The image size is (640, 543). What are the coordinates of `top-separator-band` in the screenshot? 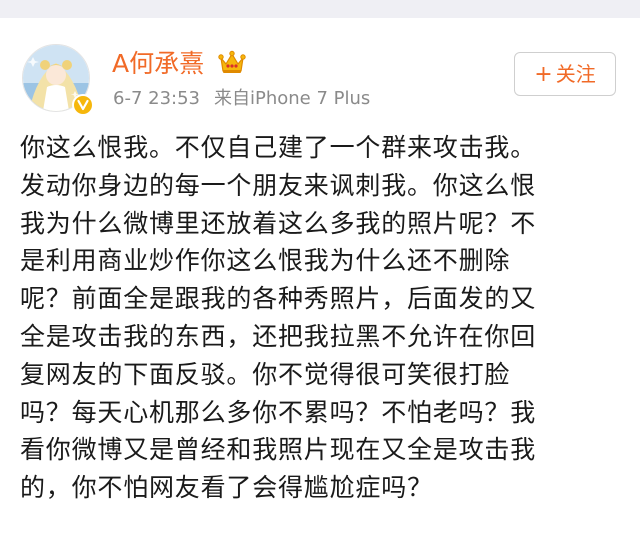 It's located at (320, 9).